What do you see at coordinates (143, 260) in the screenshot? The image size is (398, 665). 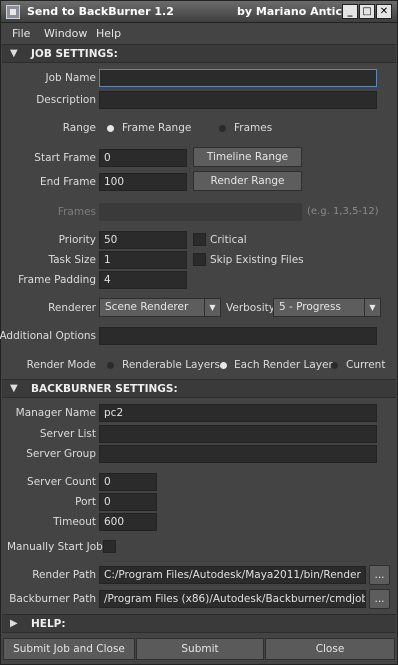 I see `task-size-input: 1` at bounding box center [143, 260].